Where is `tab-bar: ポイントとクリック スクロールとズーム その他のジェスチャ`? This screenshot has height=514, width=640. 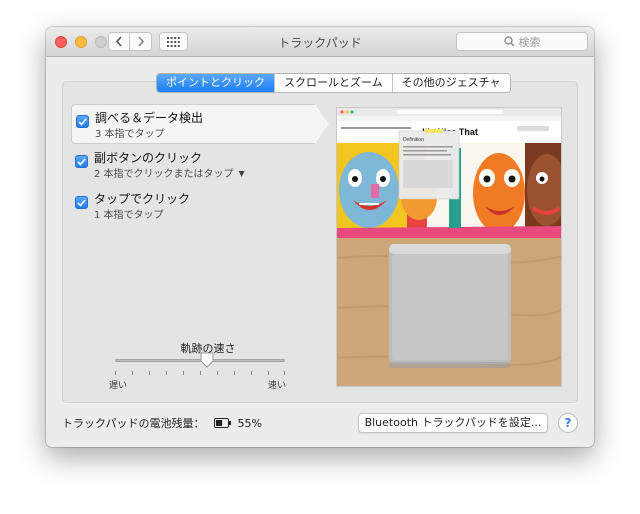
tab-bar: ポイントとクリック スクロールとズーム その他のジェスチャ is located at coordinates (333, 83).